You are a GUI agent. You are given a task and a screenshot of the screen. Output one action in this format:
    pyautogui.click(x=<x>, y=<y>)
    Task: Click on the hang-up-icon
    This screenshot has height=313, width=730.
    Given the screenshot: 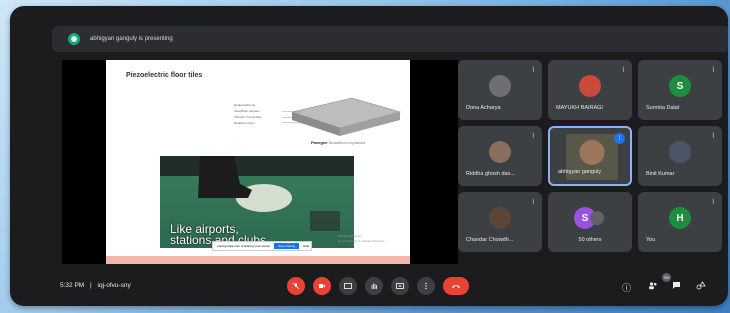 What is the action you would take?
    pyautogui.click(x=456, y=286)
    